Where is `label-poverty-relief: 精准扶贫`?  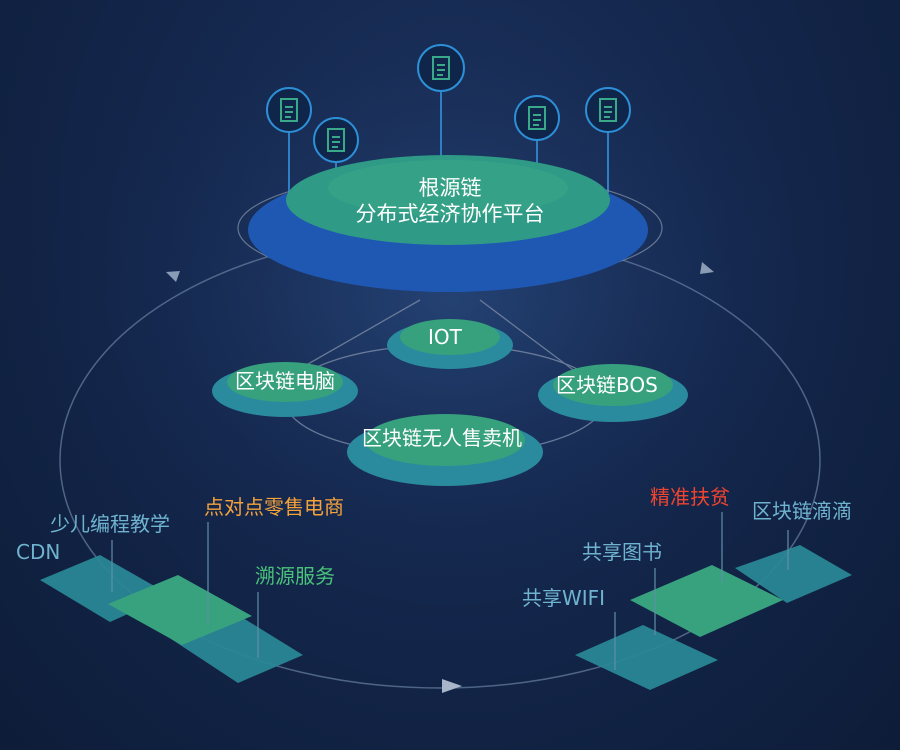
label-poverty-relief: 精准扶贫 is located at coordinates (690, 497).